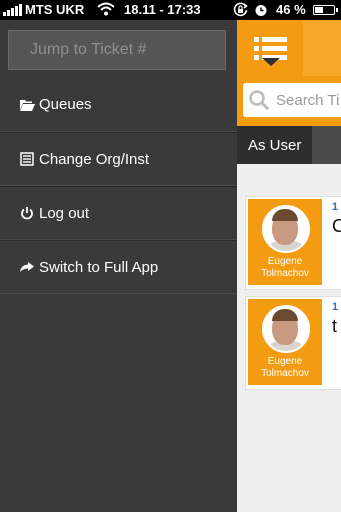  What do you see at coordinates (118, 213) in the screenshot?
I see `menu-item-log-out: Log out` at bounding box center [118, 213].